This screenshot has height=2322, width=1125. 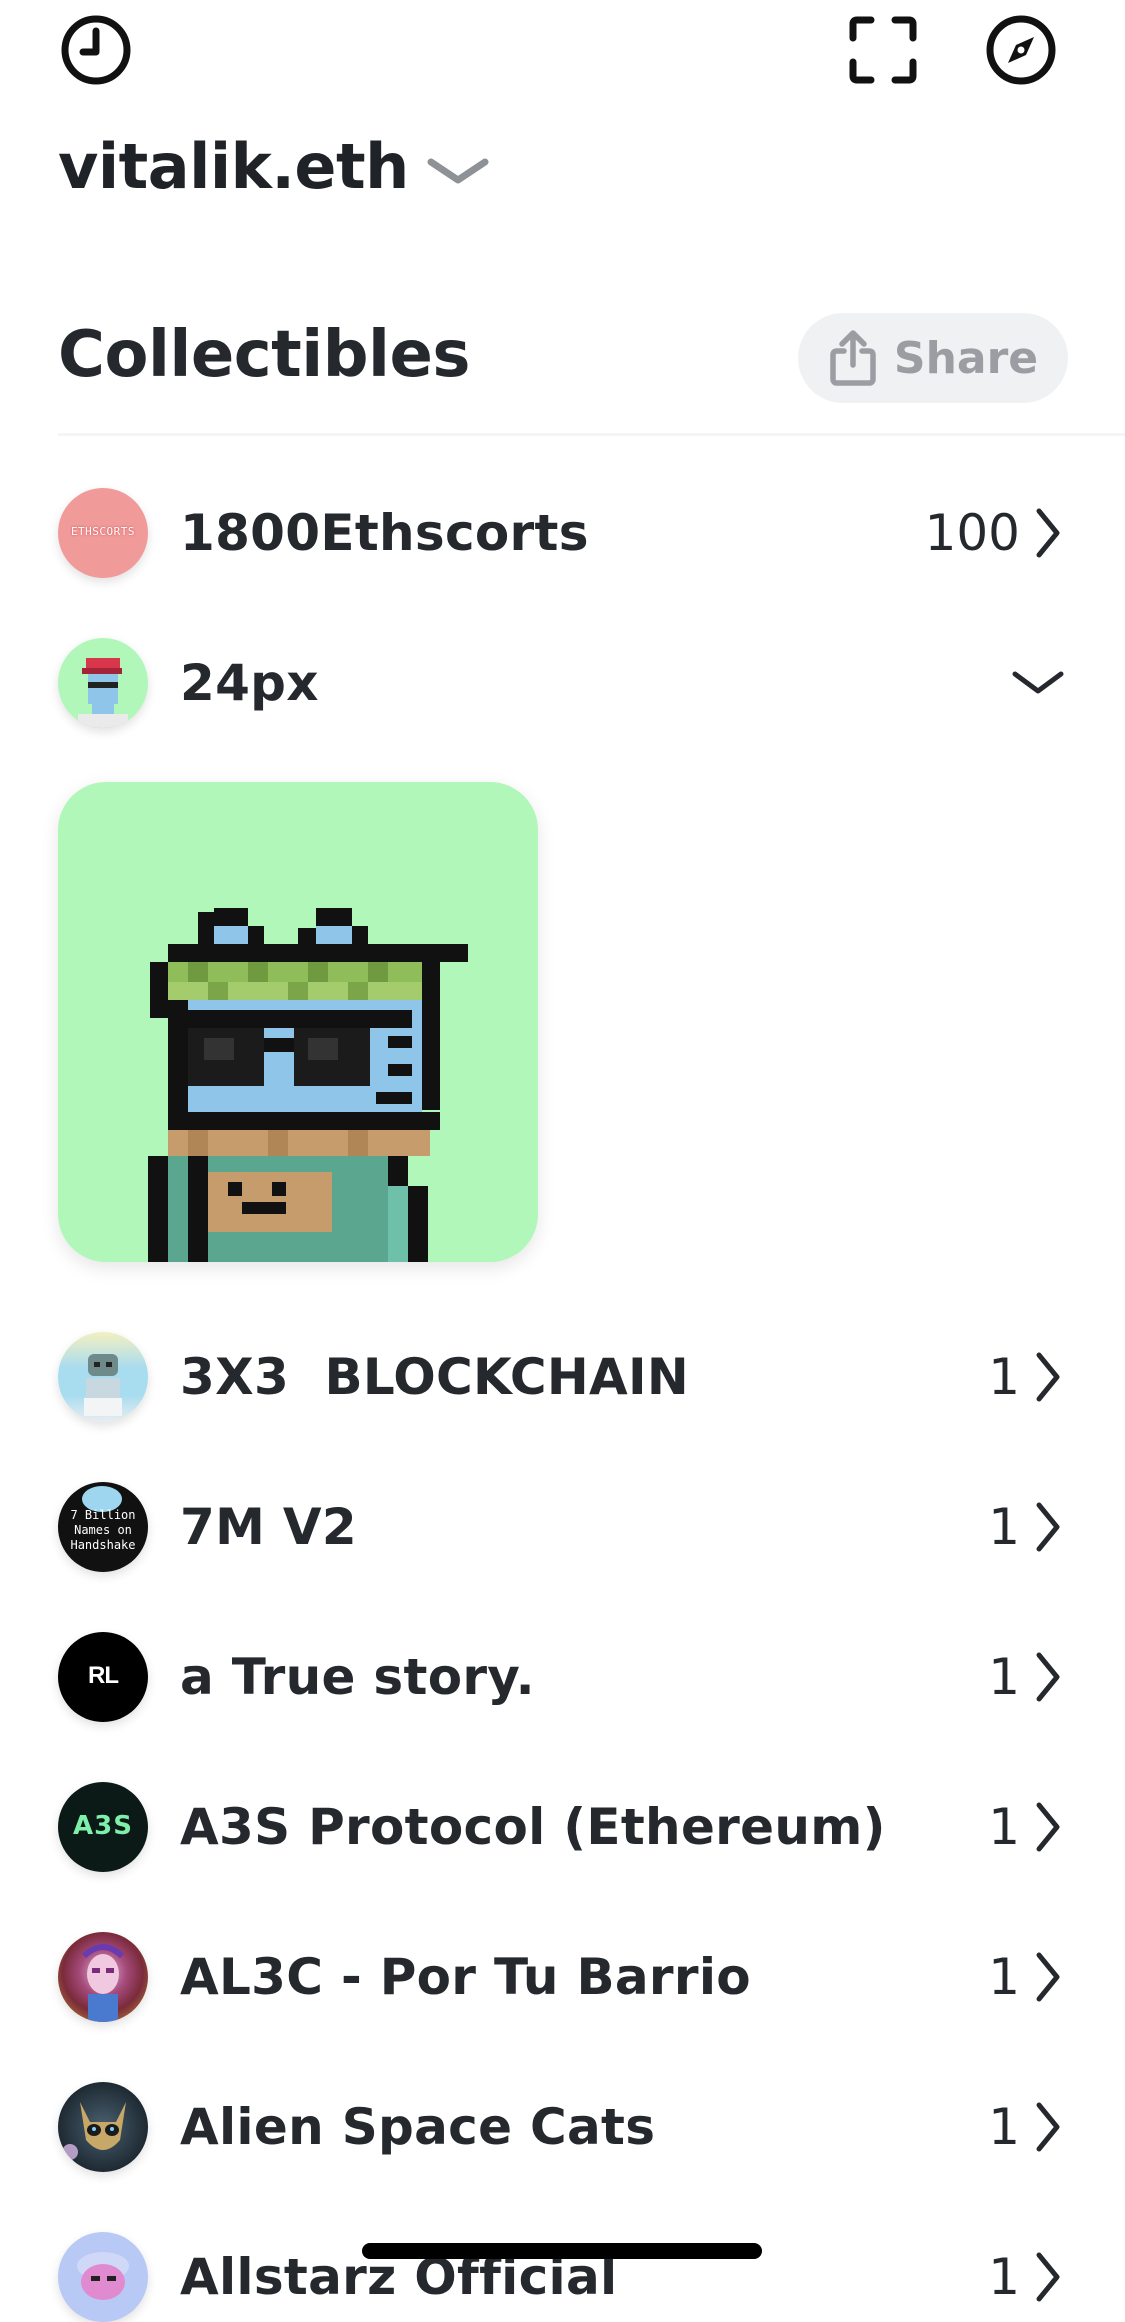 I want to click on collection-row-al3c: AL3C - Por Tu Barrio 1, so click(x=563, y=1977).